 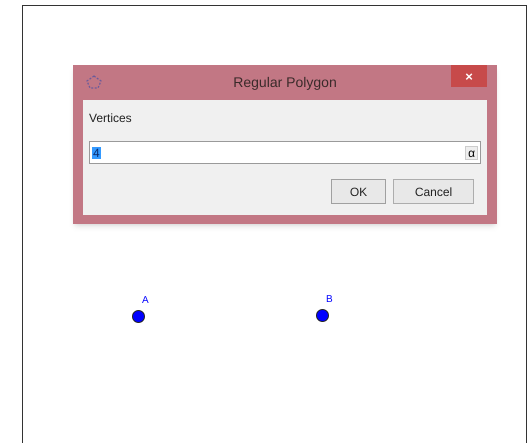 I want to click on polygon-icon, so click(x=94, y=82).